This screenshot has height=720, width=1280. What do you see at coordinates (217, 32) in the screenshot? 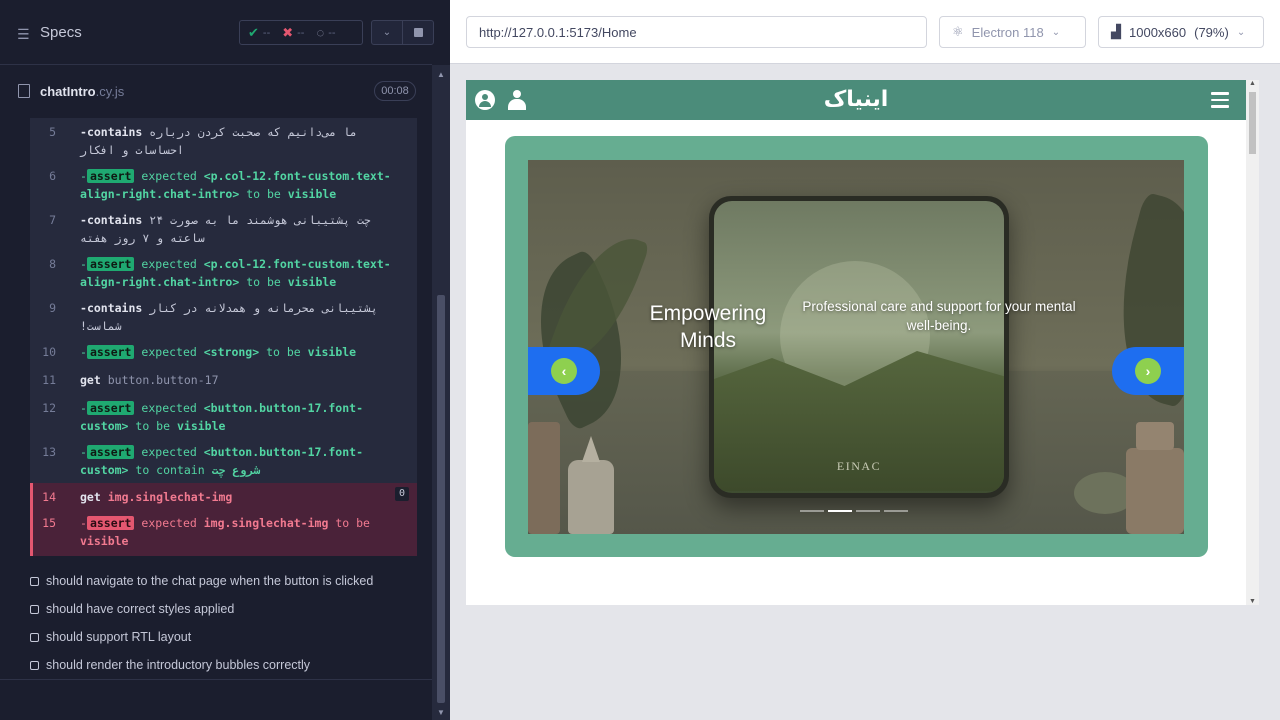
I see `specs-header: ☰ Specs ✔ -- ✖ -- ◌ -- ⌄` at bounding box center [217, 32].